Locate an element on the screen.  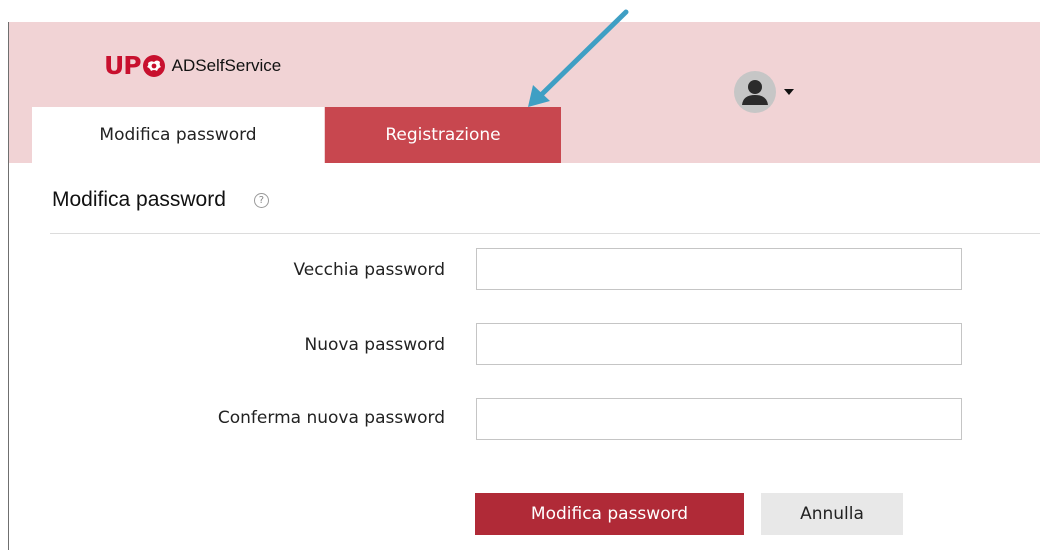
question-circle-icon: ? is located at coordinates (261, 200).